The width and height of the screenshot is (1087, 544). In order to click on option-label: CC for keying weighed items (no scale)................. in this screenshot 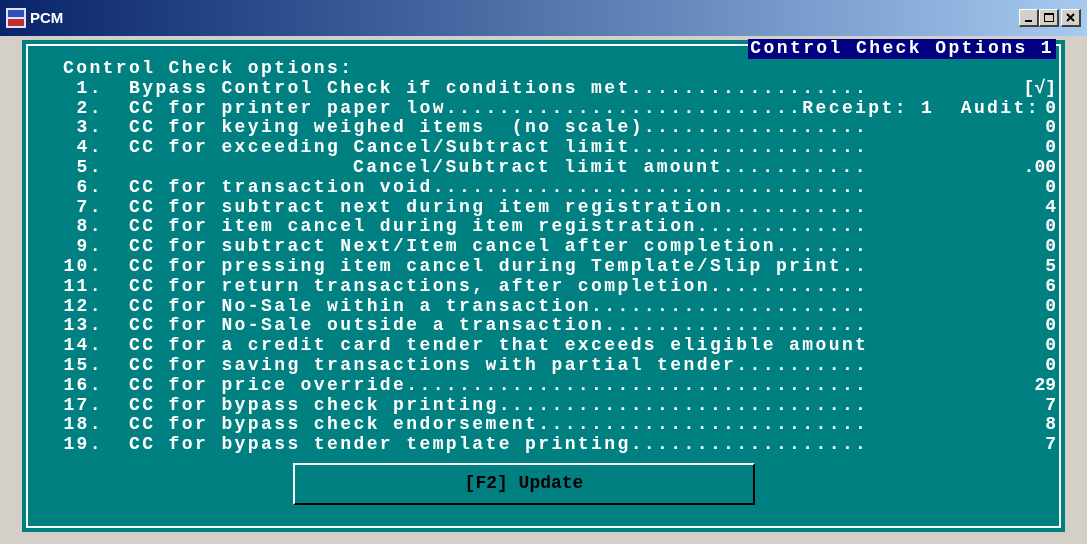, I will do `click(499, 128)`.